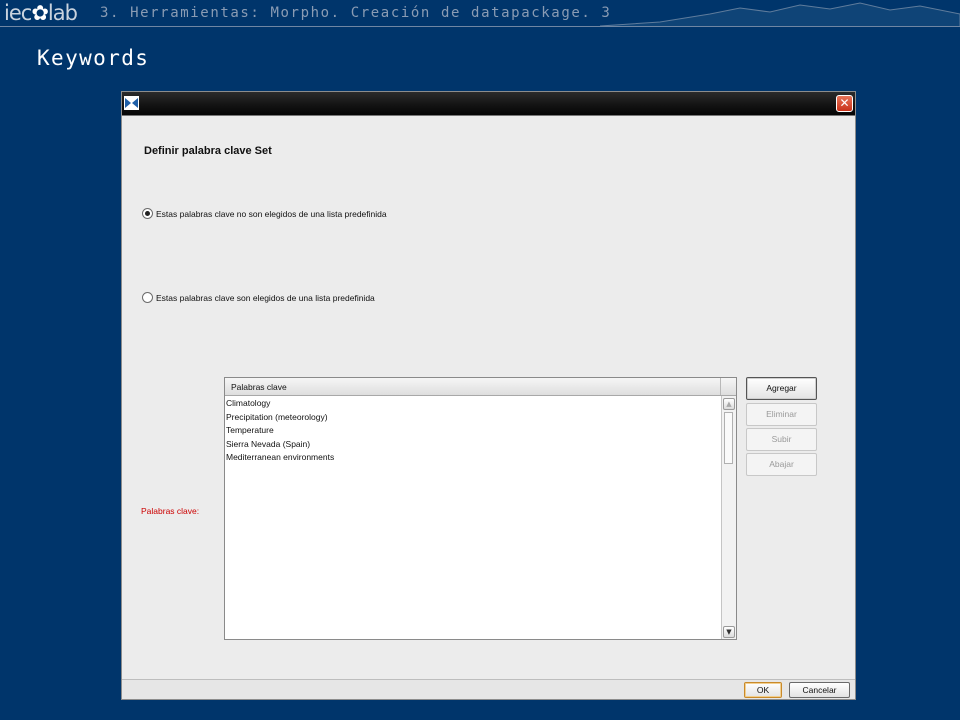  I want to click on mountains-decoration, so click(780, 14).